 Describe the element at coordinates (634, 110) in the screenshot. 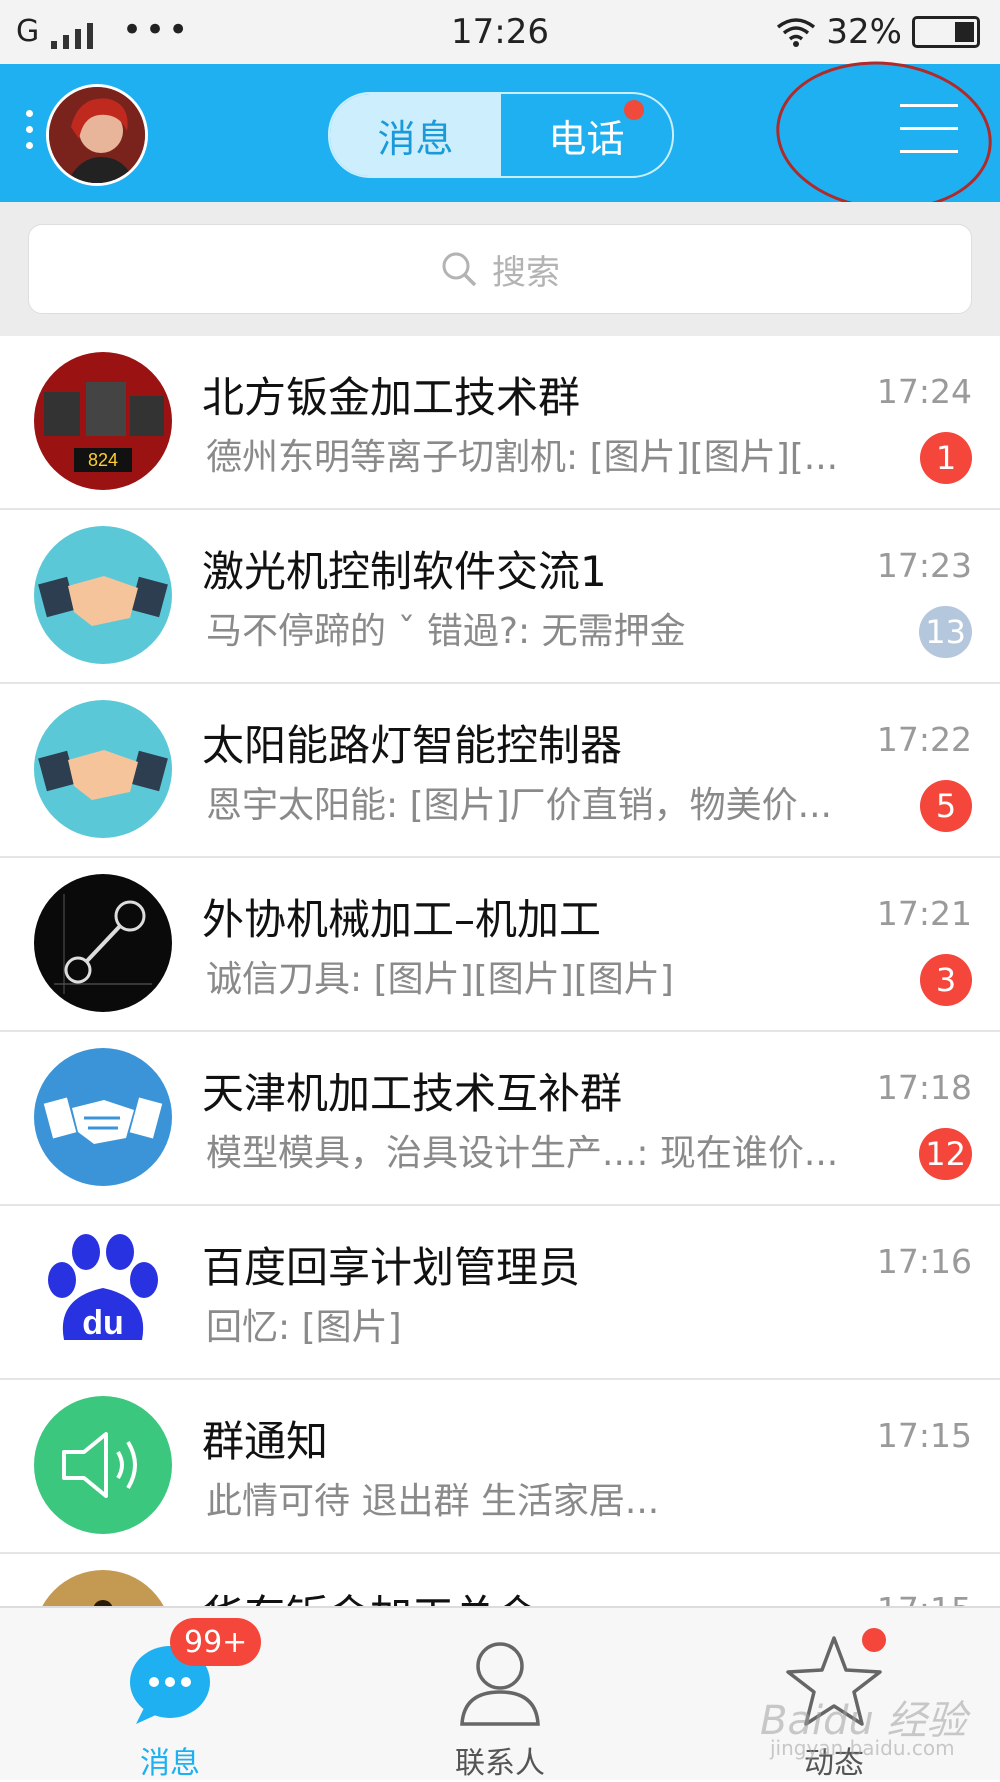

I see `calls-notification-dot` at that location.